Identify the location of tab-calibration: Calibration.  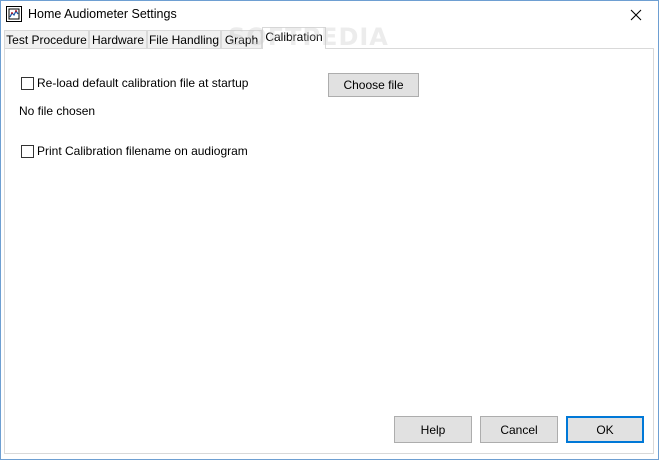
(294, 38).